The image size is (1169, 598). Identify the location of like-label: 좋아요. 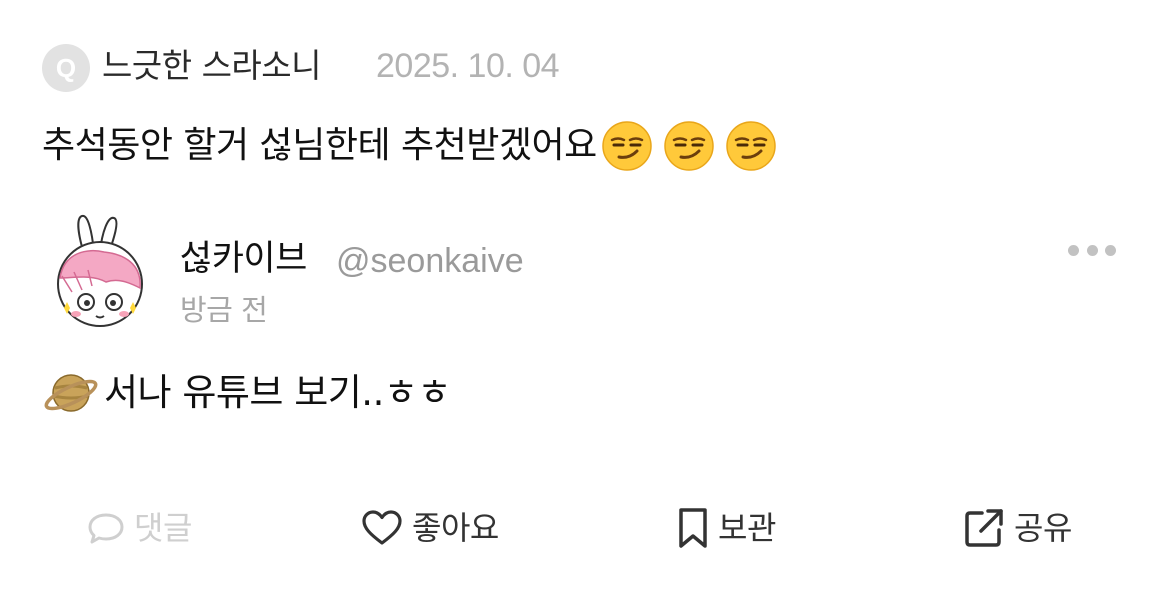
(455, 528).